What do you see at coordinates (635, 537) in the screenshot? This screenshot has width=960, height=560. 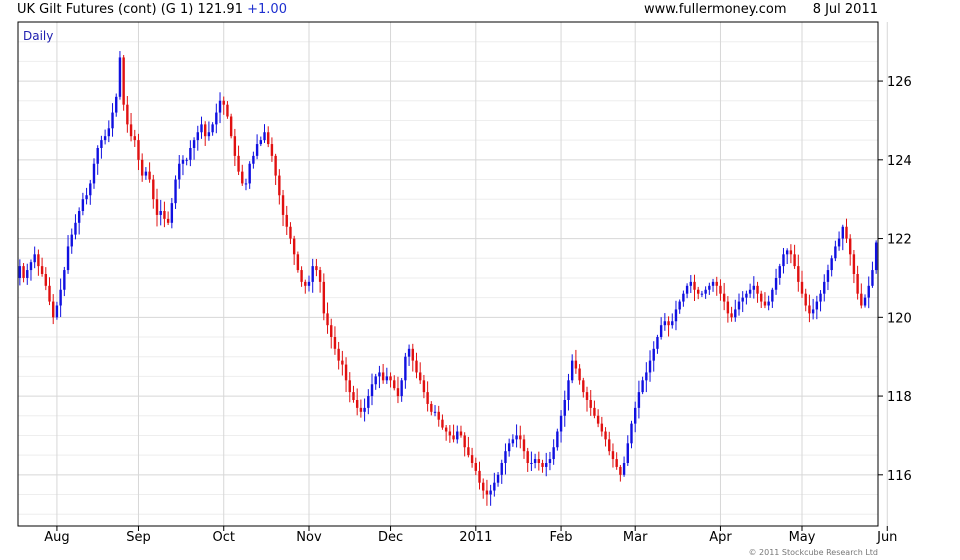 I see `x-tick-label: Mar` at bounding box center [635, 537].